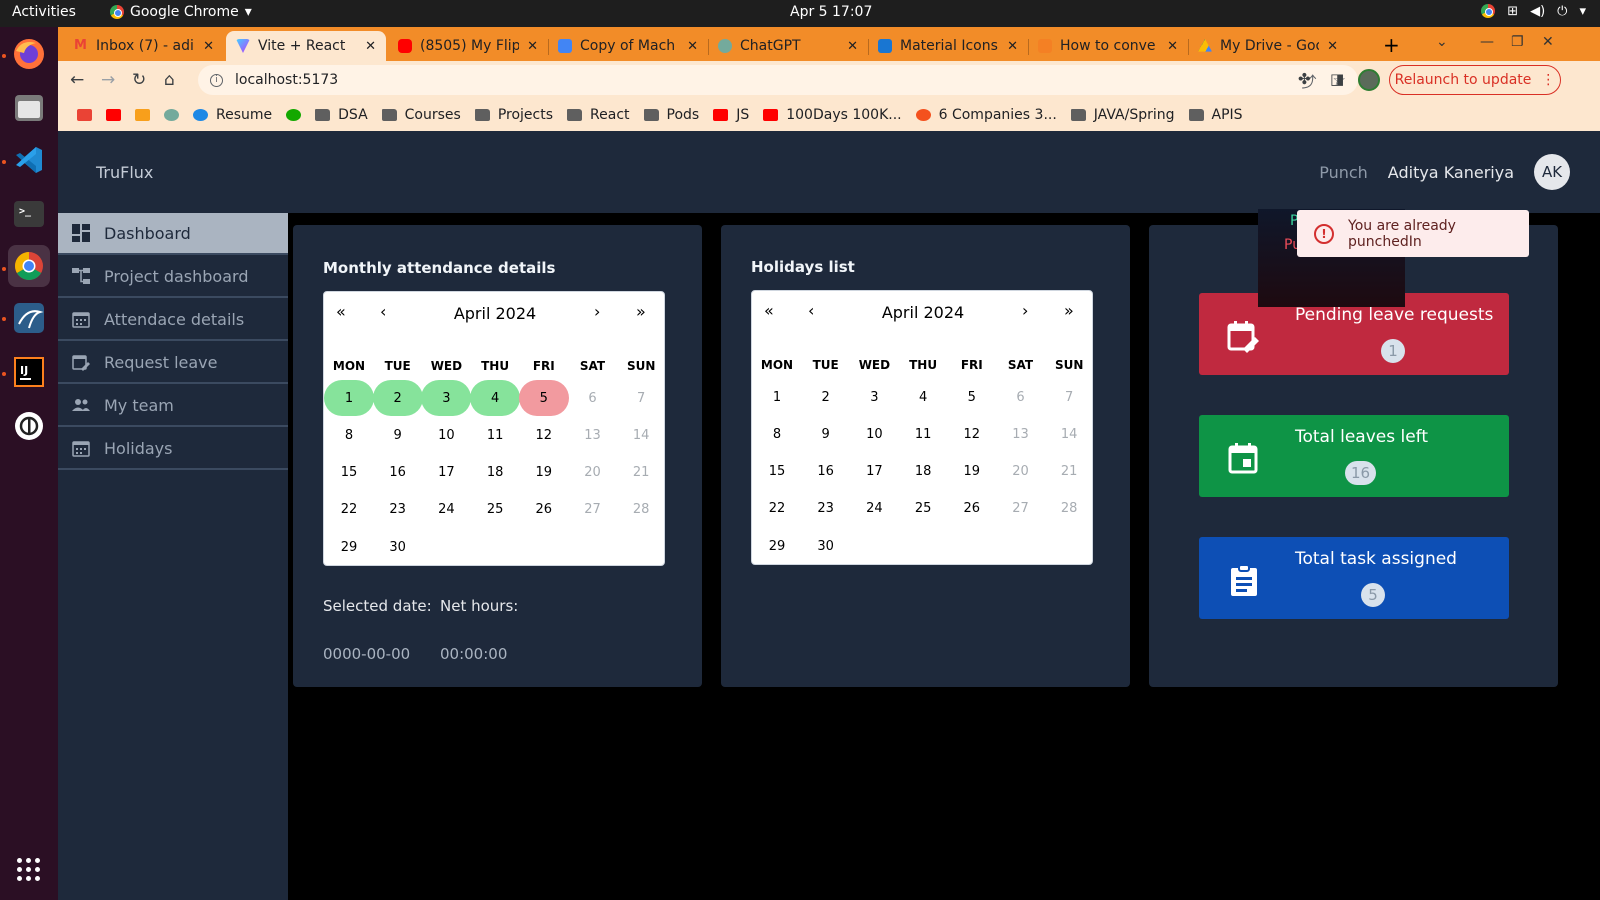 The image size is (1600, 900). What do you see at coordinates (44, 12) in the screenshot?
I see `activities-button: Activities` at bounding box center [44, 12].